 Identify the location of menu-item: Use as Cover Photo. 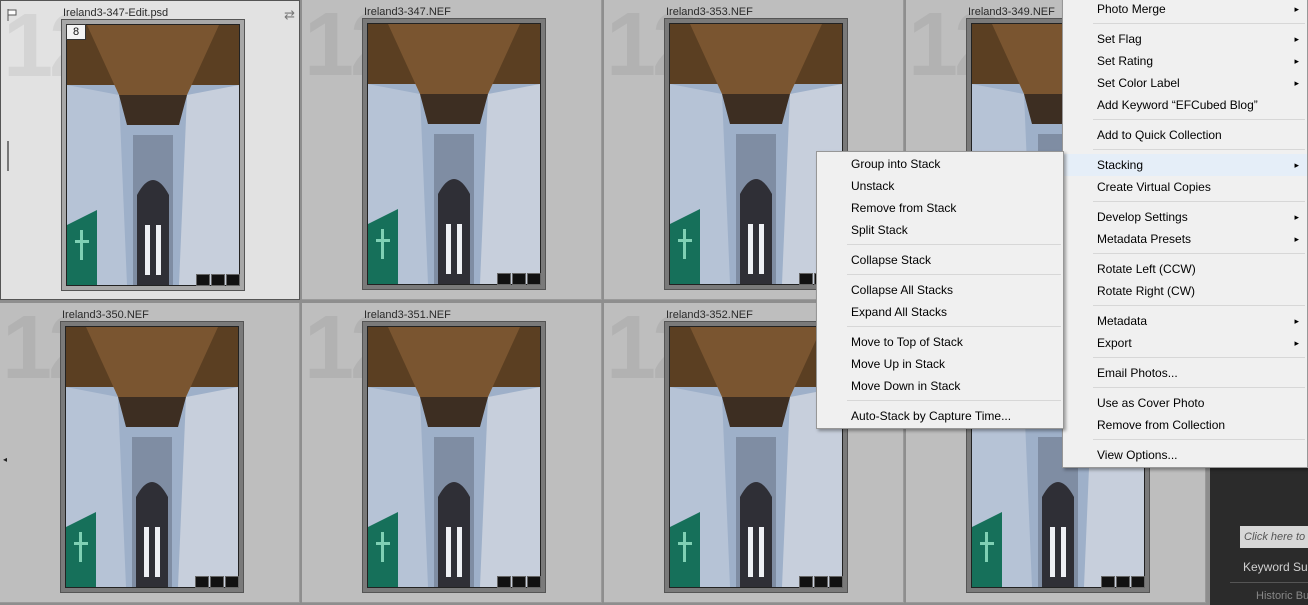
(1185, 403).